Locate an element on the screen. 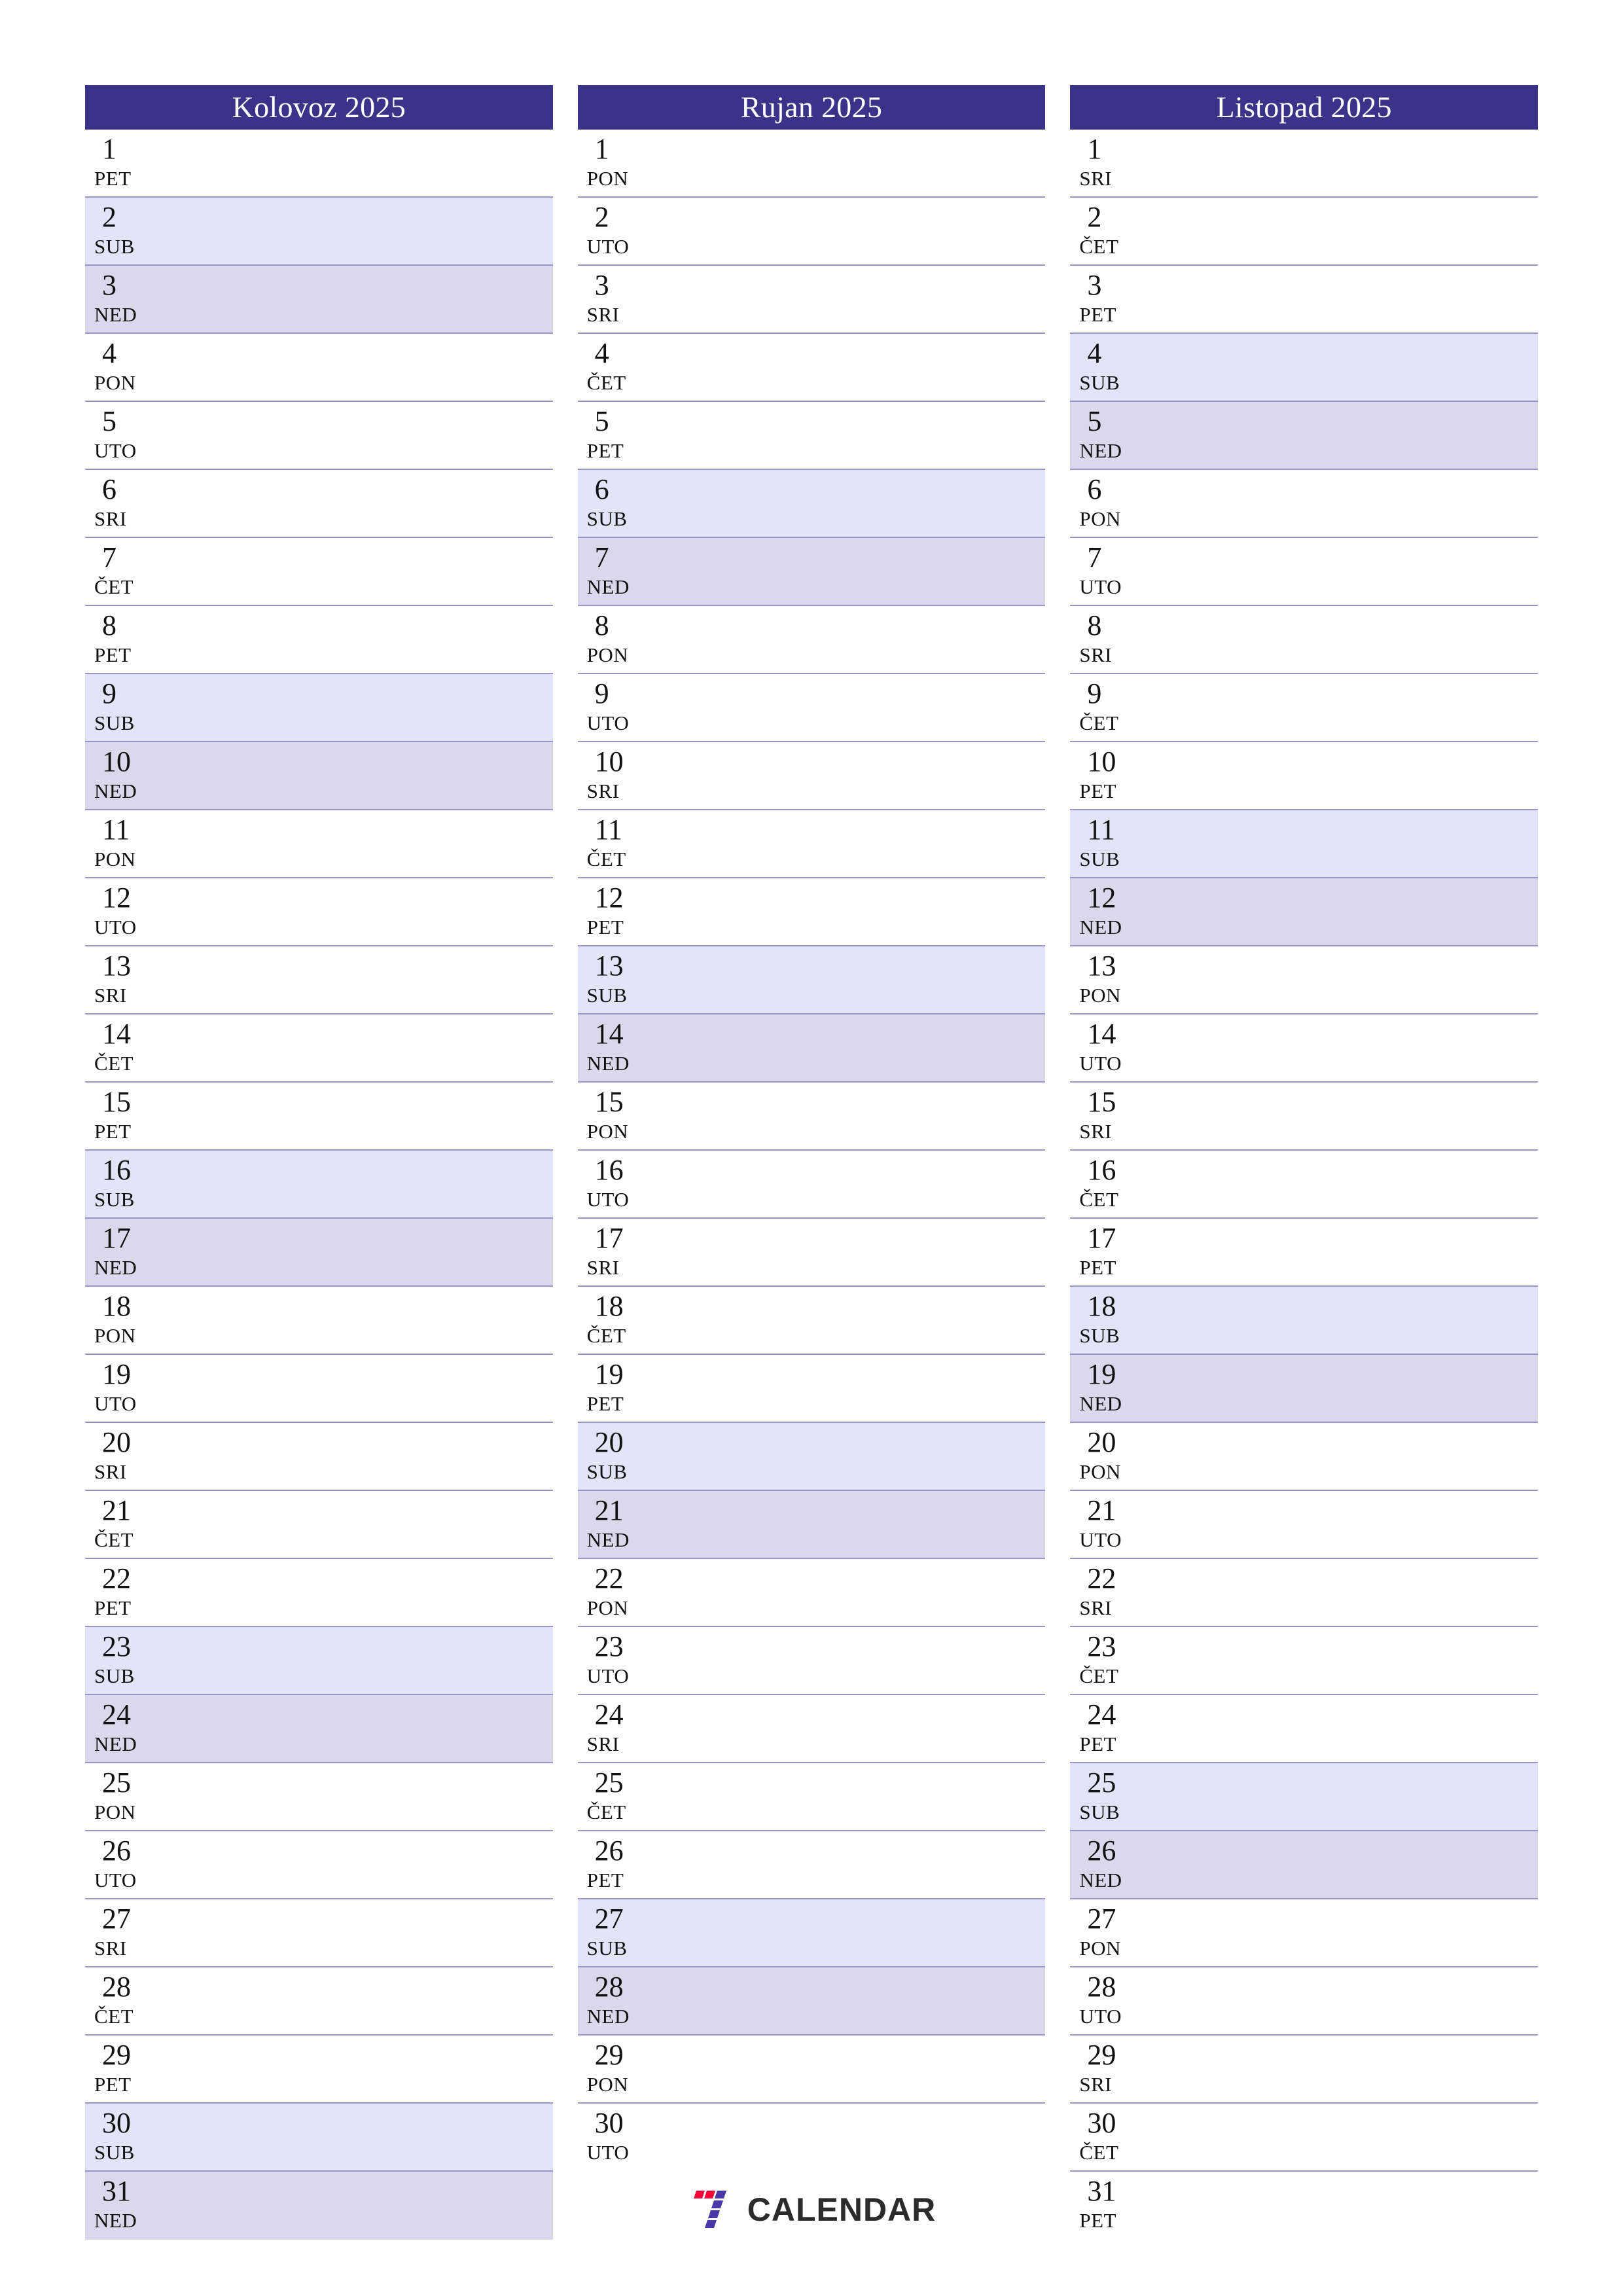 Image resolution: width=1623 pixels, height=2296 pixels. day-row: 1 PON is located at coordinates (811, 164).